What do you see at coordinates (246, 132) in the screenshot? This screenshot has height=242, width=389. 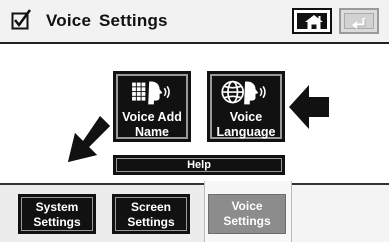 I see `voice-language-label-line2: Language` at bounding box center [246, 132].